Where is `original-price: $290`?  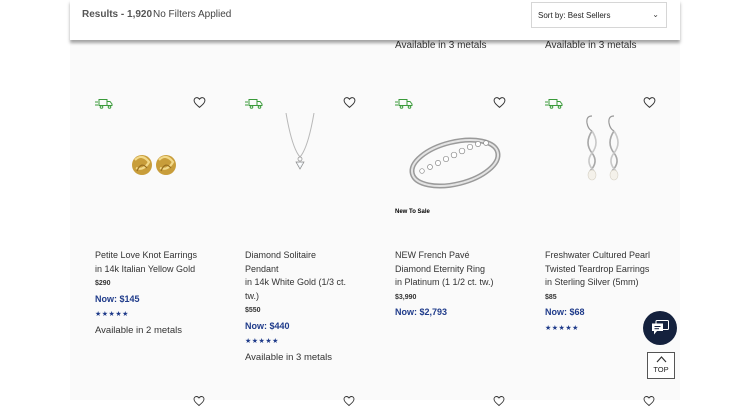 original-price: $290 is located at coordinates (103, 283).